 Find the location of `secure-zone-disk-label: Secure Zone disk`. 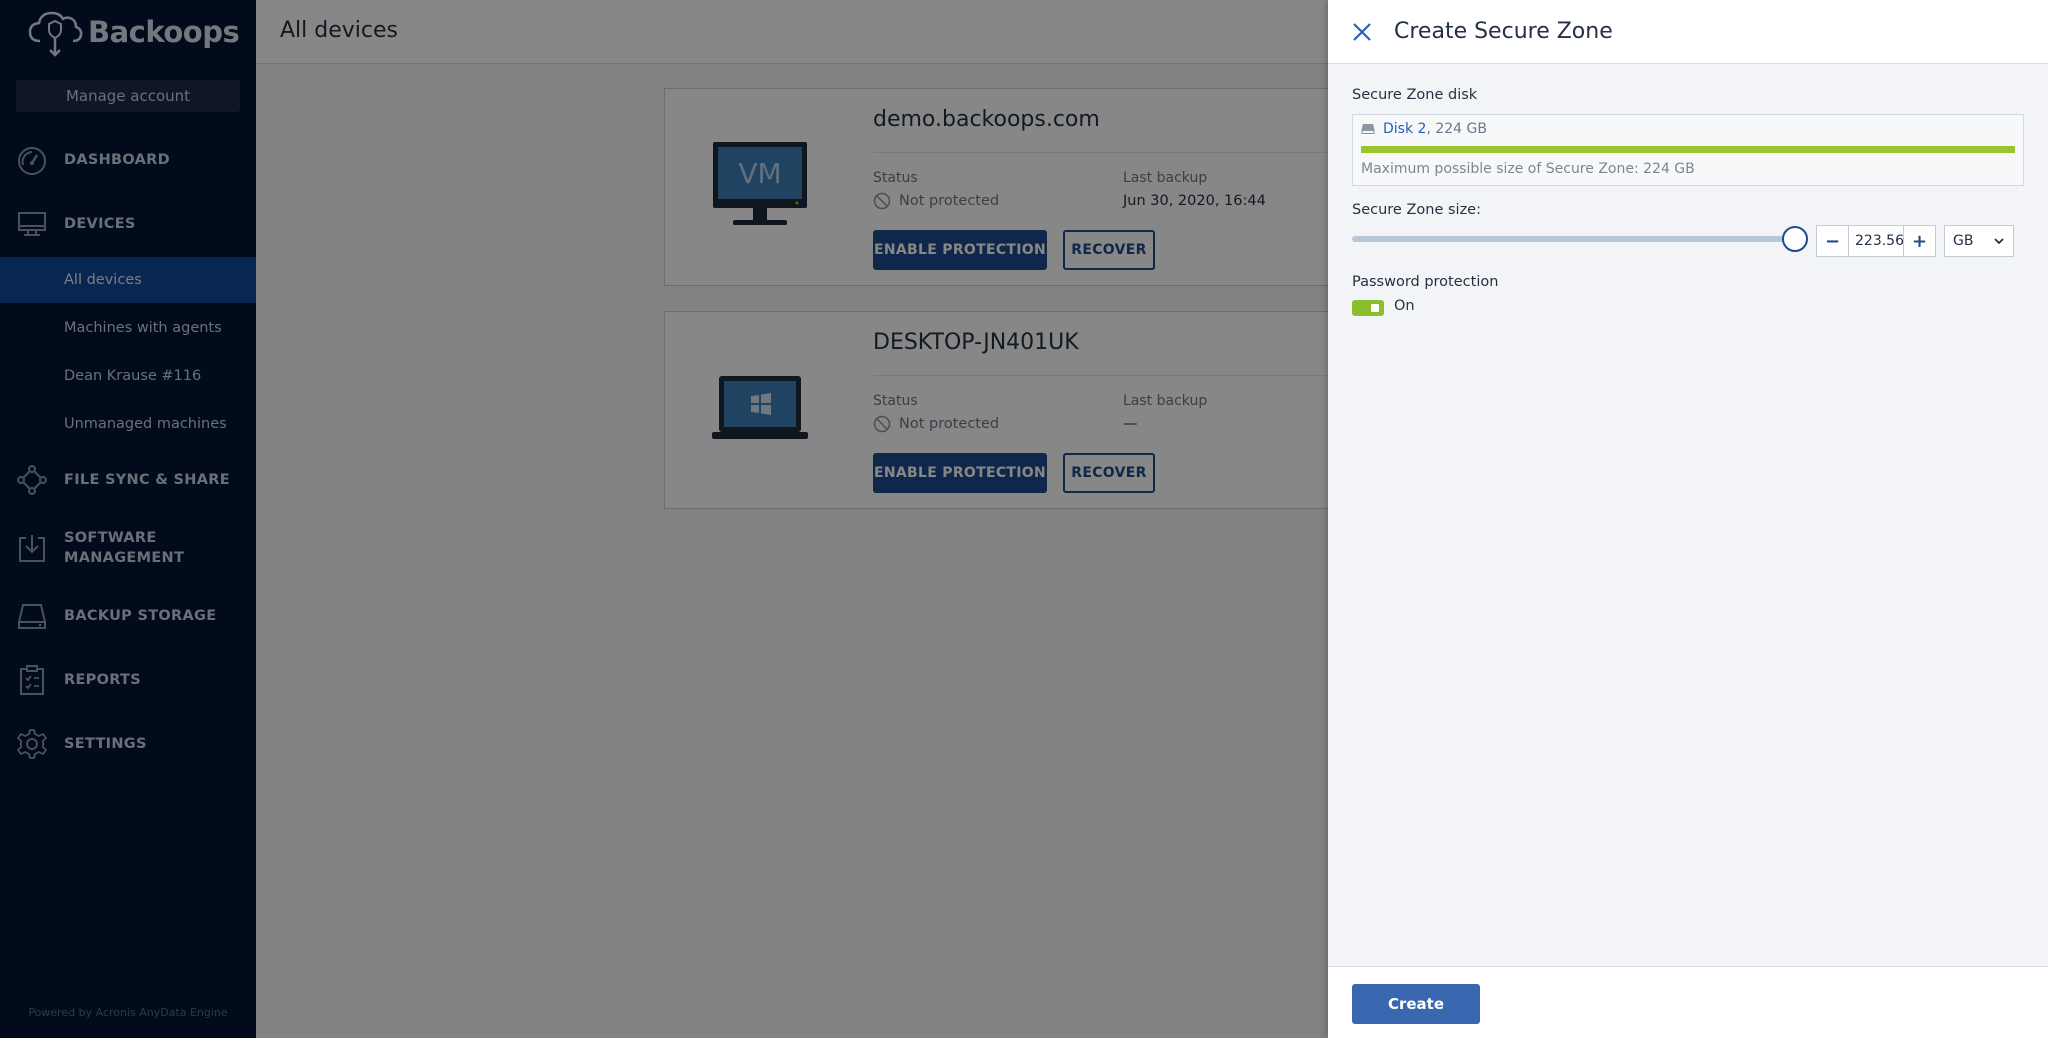

secure-zone-disk-label: Secure Zone disk is located at coordinates (1415, 95).